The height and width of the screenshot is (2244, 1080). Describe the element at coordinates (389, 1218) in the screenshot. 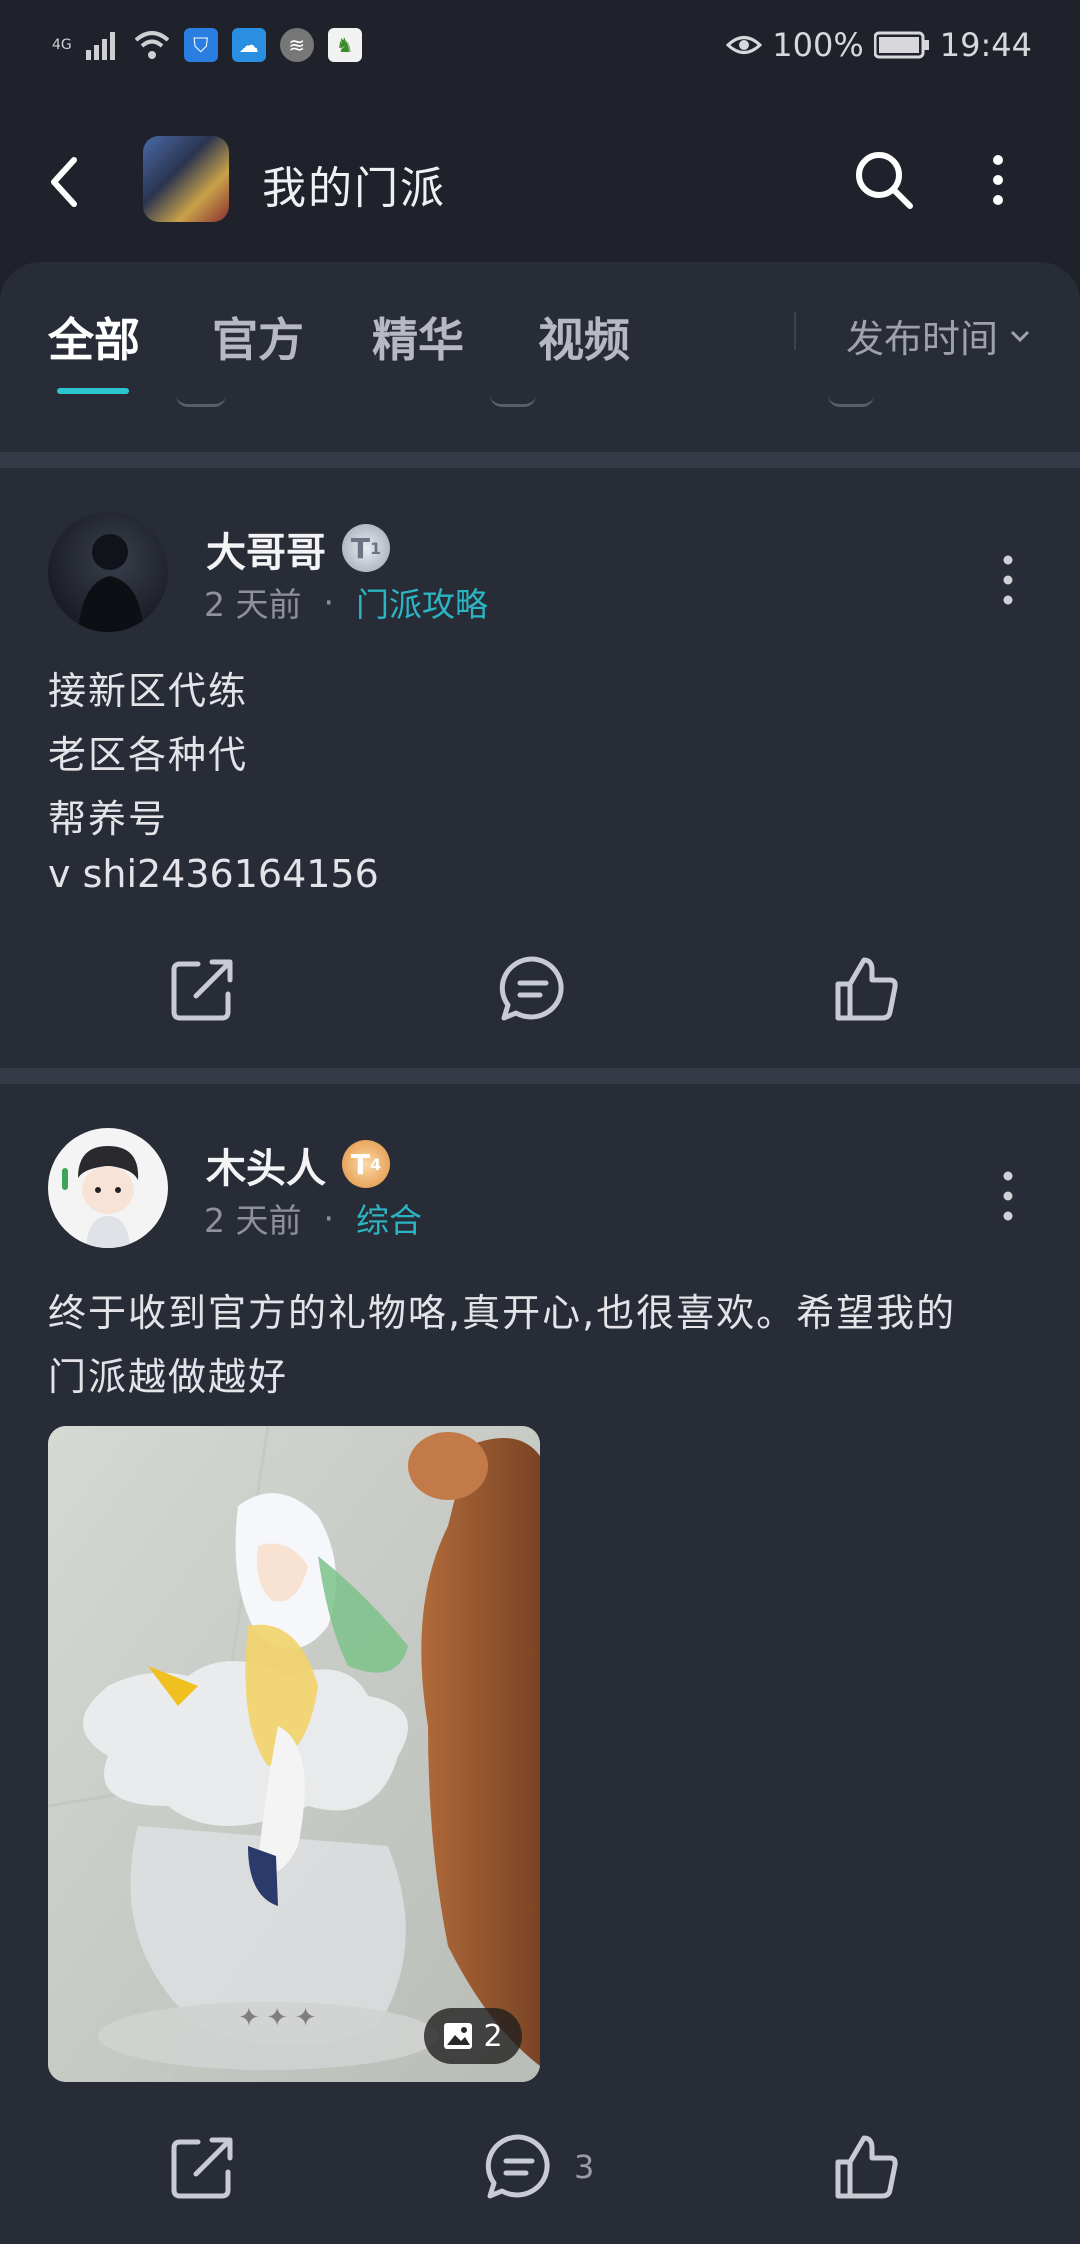

I see `post-category: 综合` at that location.